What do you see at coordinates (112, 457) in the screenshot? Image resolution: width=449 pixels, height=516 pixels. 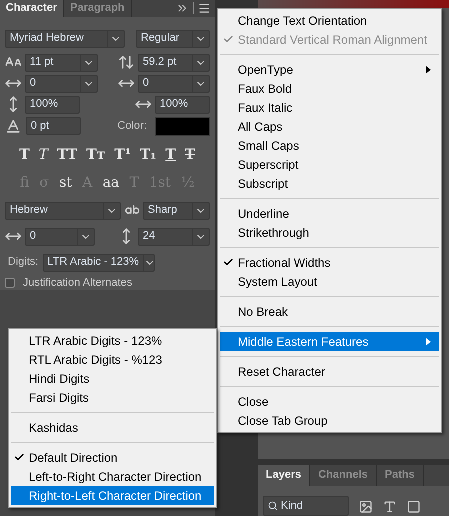 I see `menu-item: Default Direction` at bounding box center [112, 457].